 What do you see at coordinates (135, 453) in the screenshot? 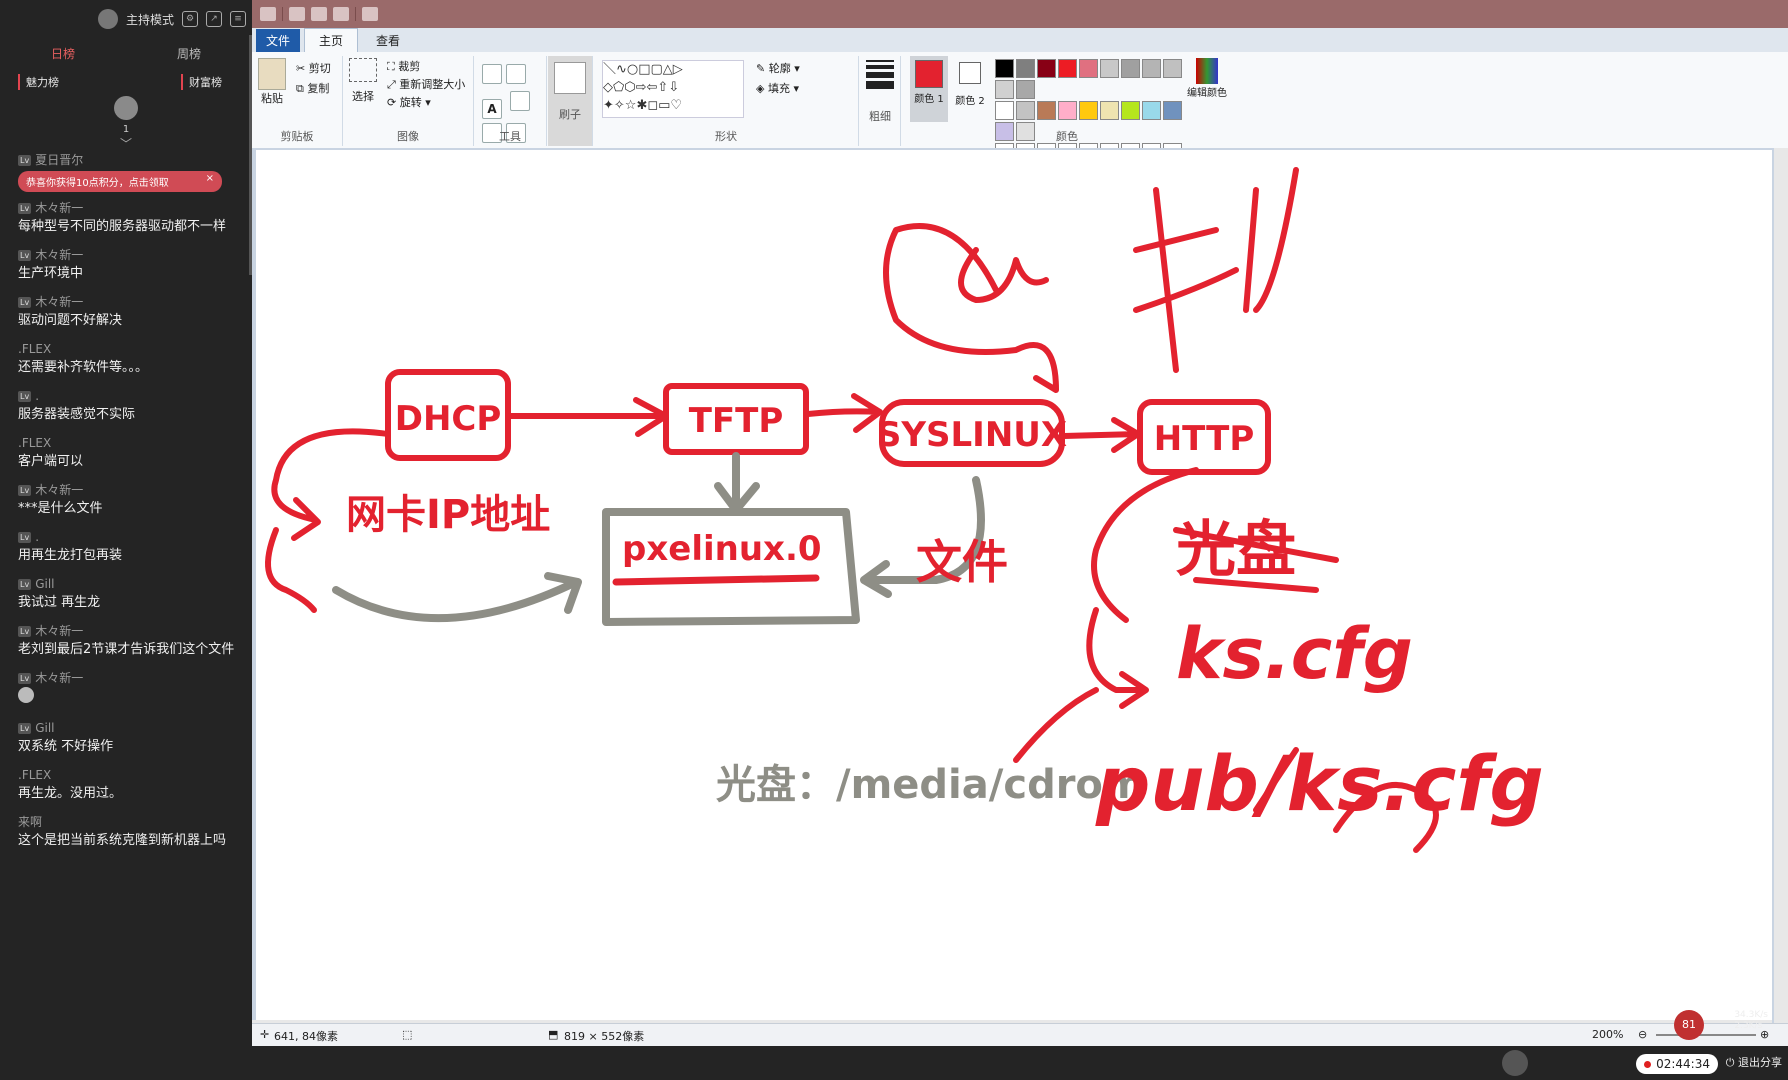
I see `chat-message: .FLEX 客户端可以` at bounding box center [135, 453].